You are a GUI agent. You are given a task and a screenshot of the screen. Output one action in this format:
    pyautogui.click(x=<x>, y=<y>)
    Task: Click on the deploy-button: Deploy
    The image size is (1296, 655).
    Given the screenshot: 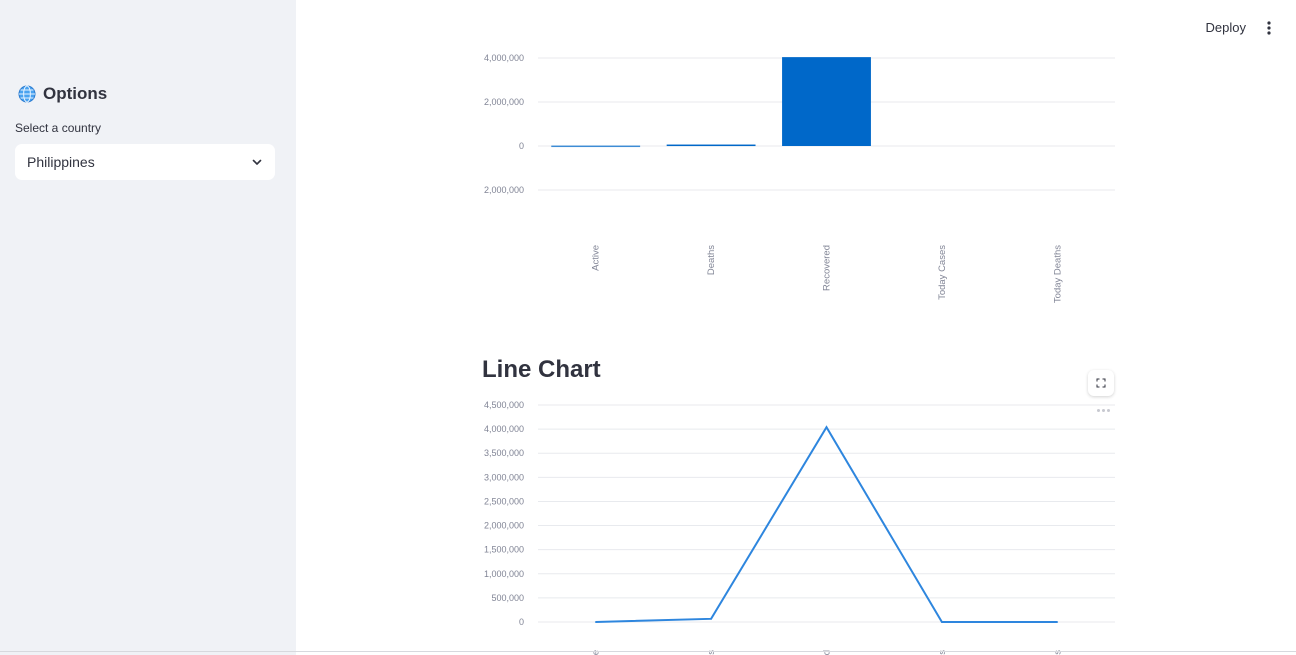 What is the action you would take?
    pyautogui.click(x=1226, y=27)
    